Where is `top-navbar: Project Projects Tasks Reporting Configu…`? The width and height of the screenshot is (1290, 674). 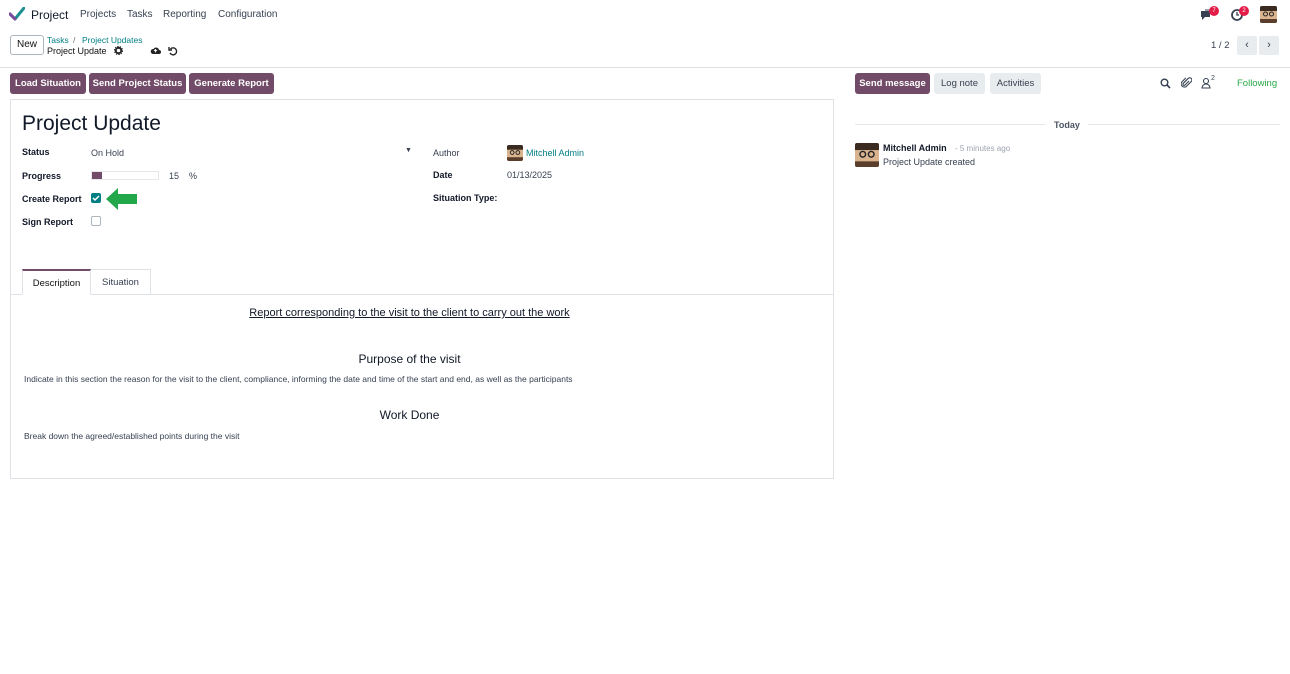 top-navbar: Project Projects Tasks Reporting Configu… is located at coordinates (645, 15).